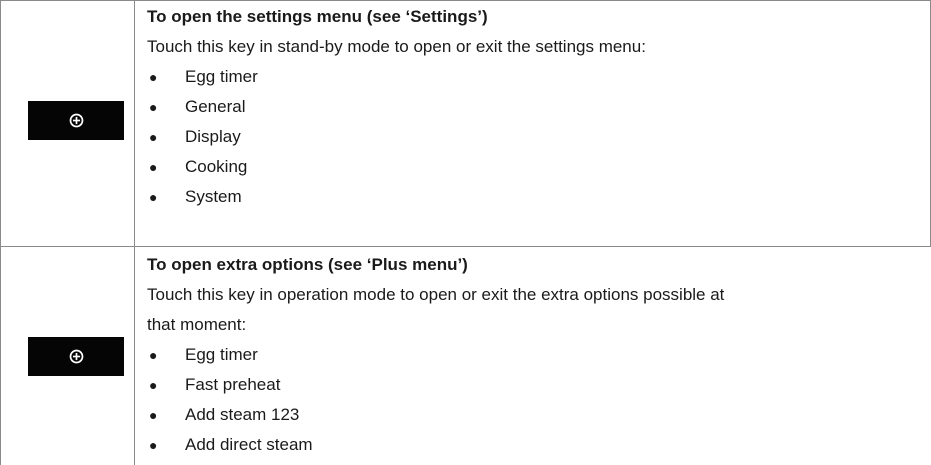 Image resolution: width=931 pixels, height=465 pixels. Describe the element at coordinates (465, 0) in the screenshot. I see `table-top-border` at that location.